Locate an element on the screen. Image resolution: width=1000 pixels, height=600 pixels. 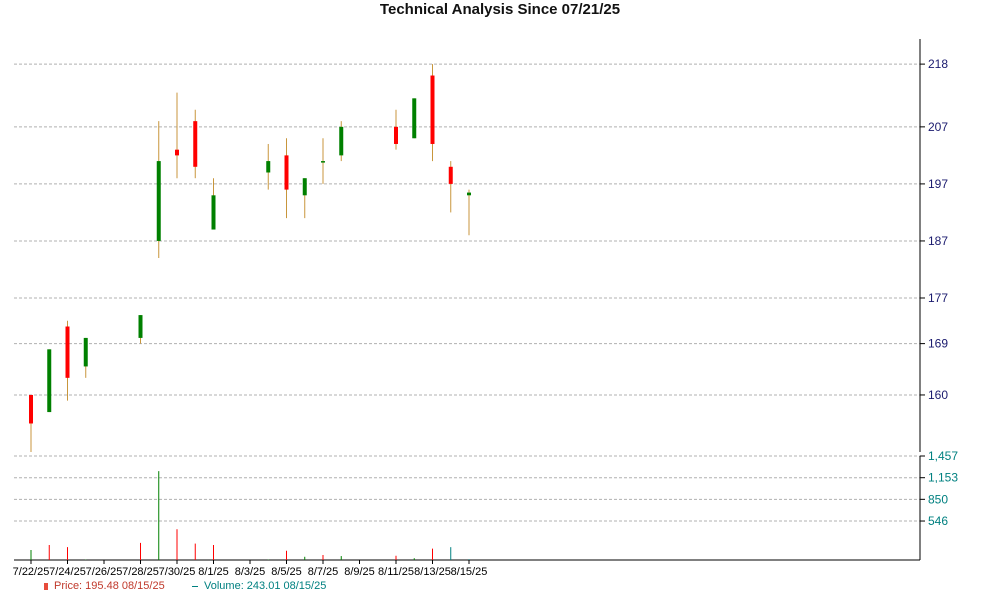
legend-price: Price: 195.48 08/15/25 is located at coordinates (104, 586).